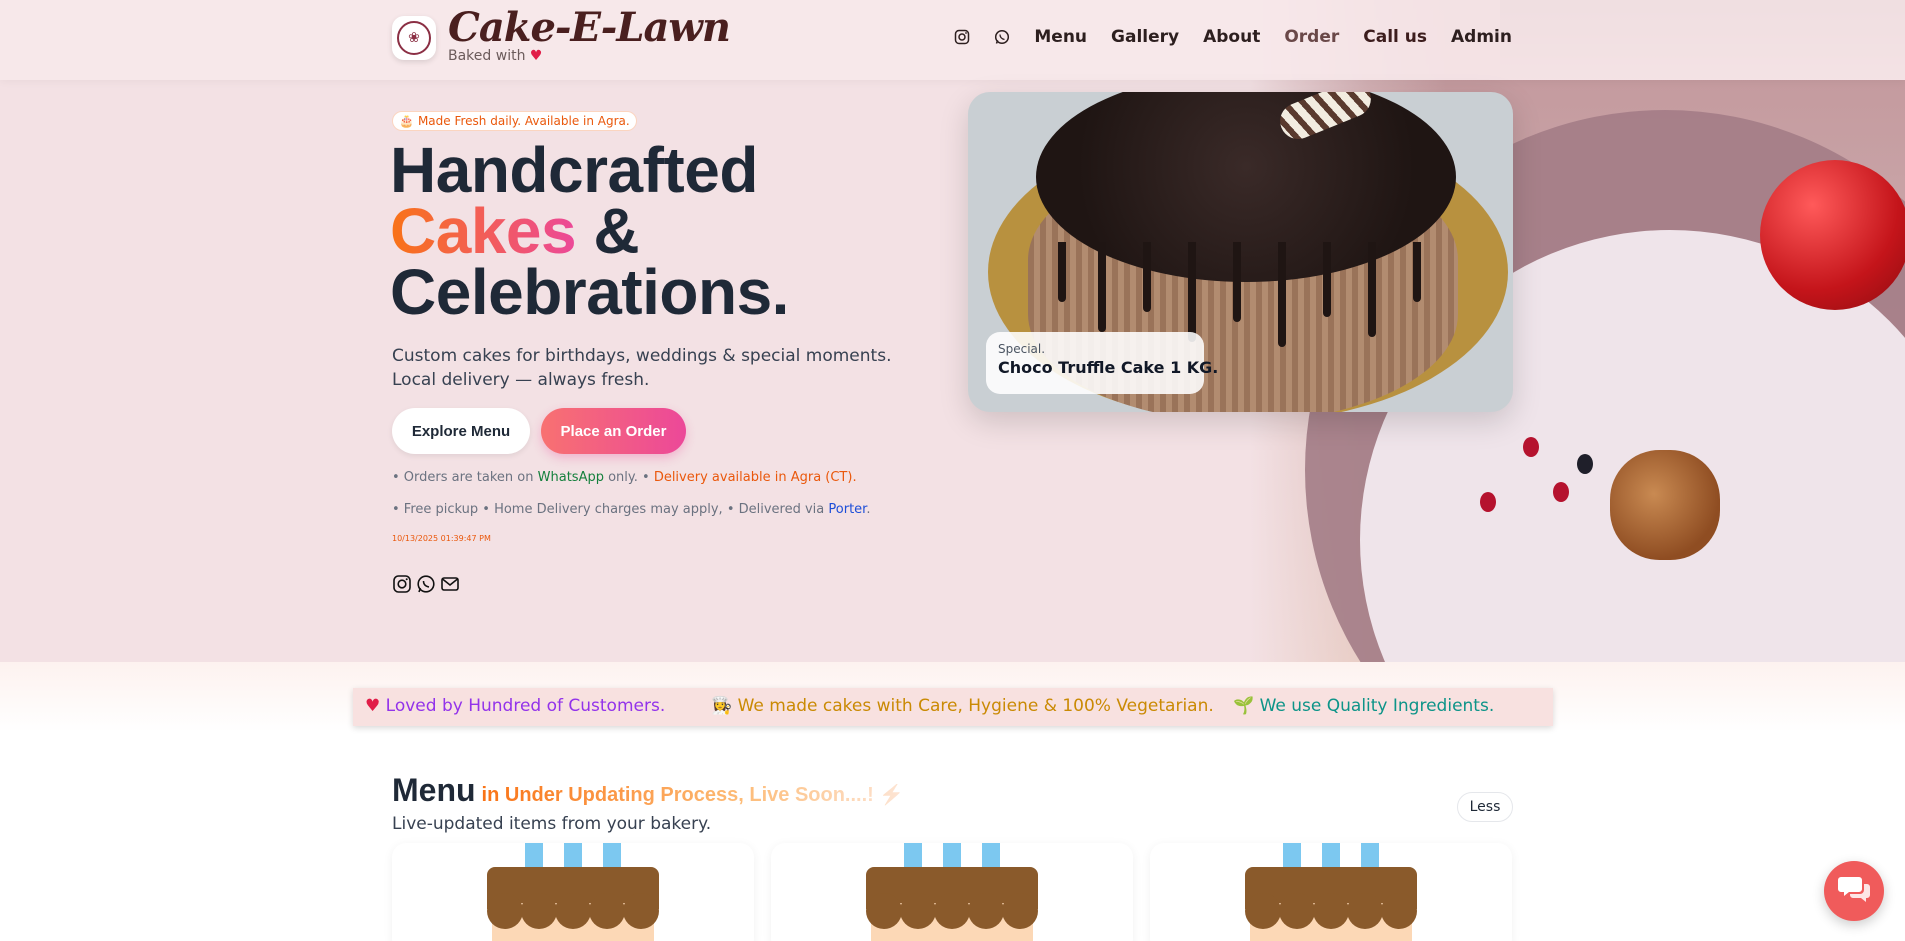 This screenshot has width=1905, height=941. I want to click on highlight-quality: 🌱 We use Quality Ingredients., so click(1363, 706).